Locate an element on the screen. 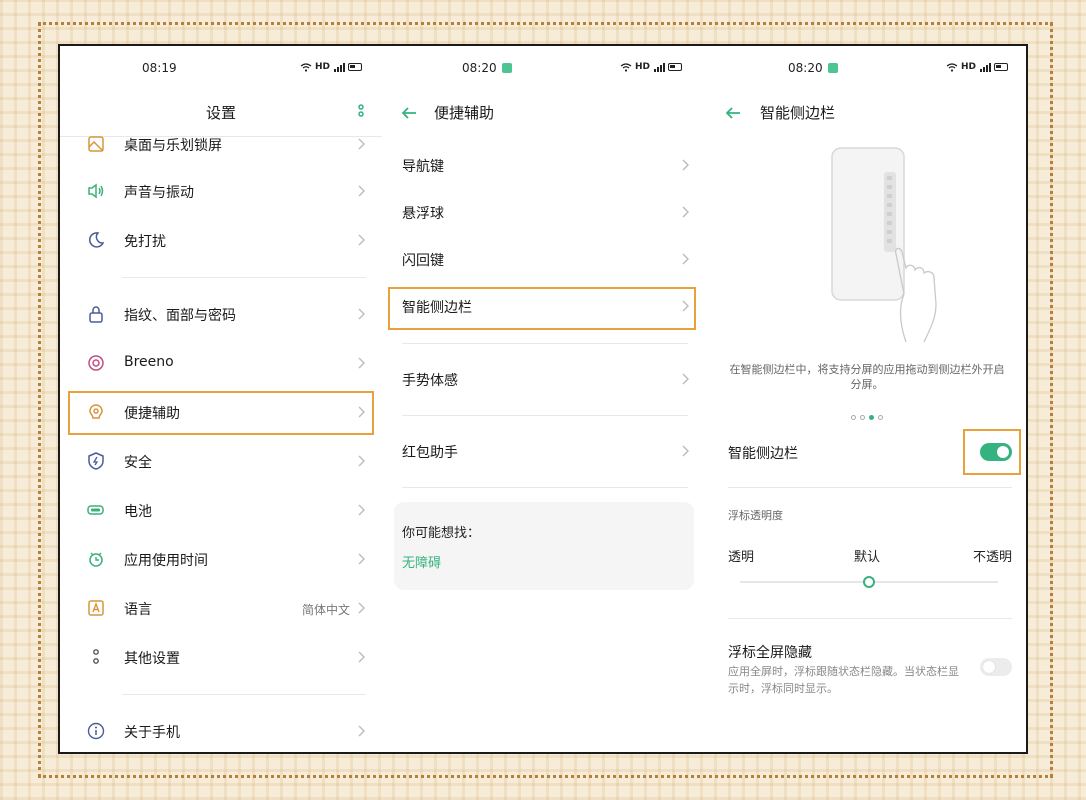 This screenshot has width=1086, height=800. settings-item-battery: 电池 is located at coordinates (221, 510).